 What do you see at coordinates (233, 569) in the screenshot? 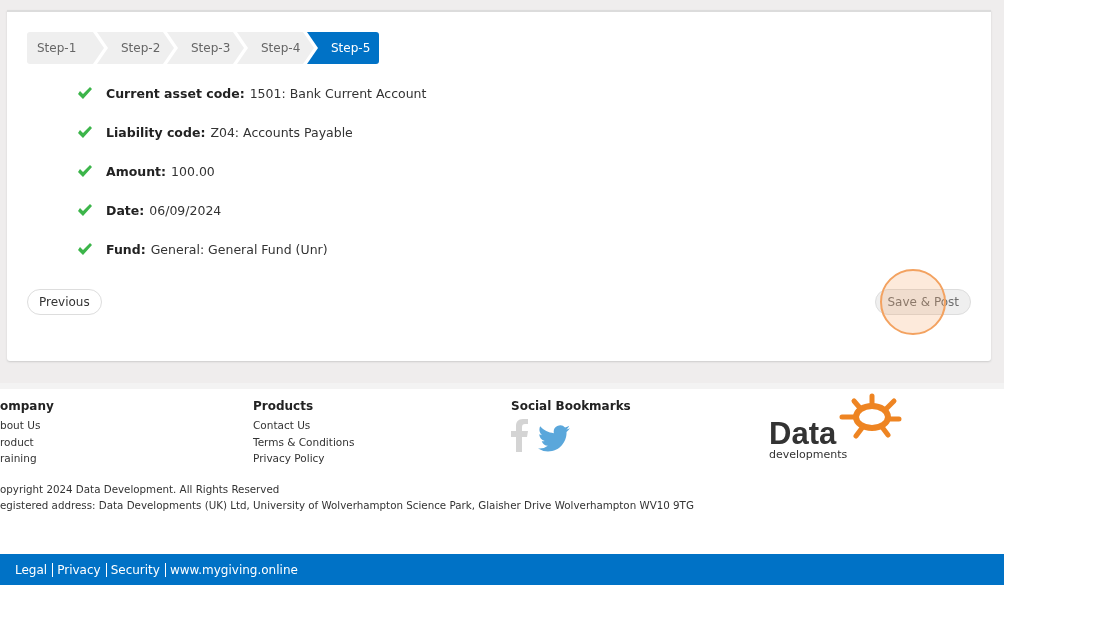
I see `bottom-link: www.mygiving.online` at bounding box center [233, 569].